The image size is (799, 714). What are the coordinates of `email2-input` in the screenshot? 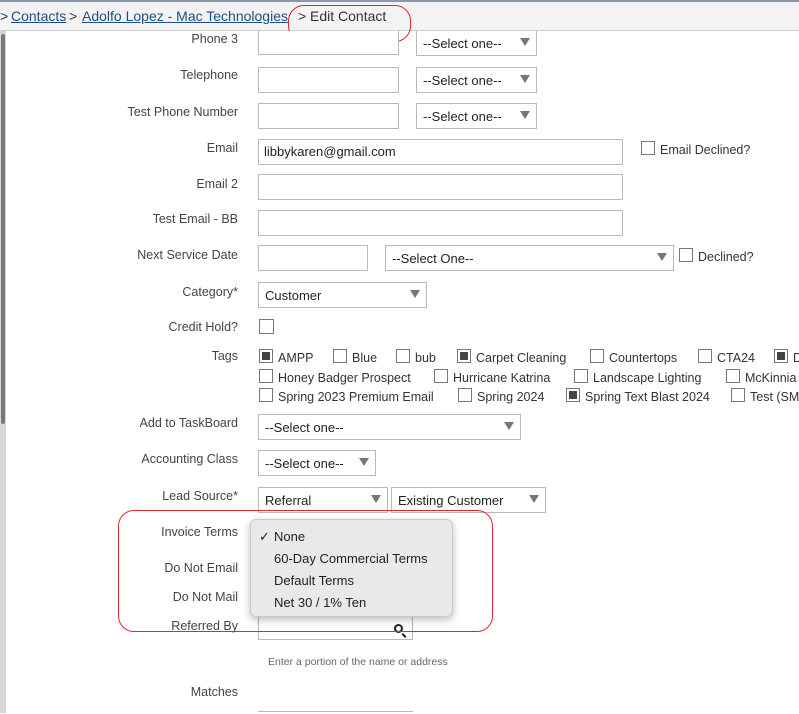 It's located at (440, 187).